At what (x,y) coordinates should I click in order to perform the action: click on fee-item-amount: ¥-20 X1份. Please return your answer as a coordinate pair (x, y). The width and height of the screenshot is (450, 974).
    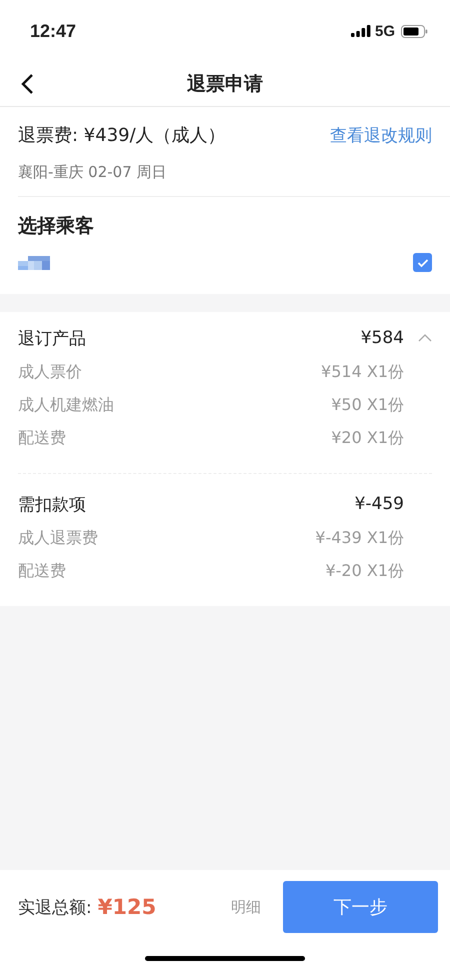
    Looking at the image, I should click on (364, 571).